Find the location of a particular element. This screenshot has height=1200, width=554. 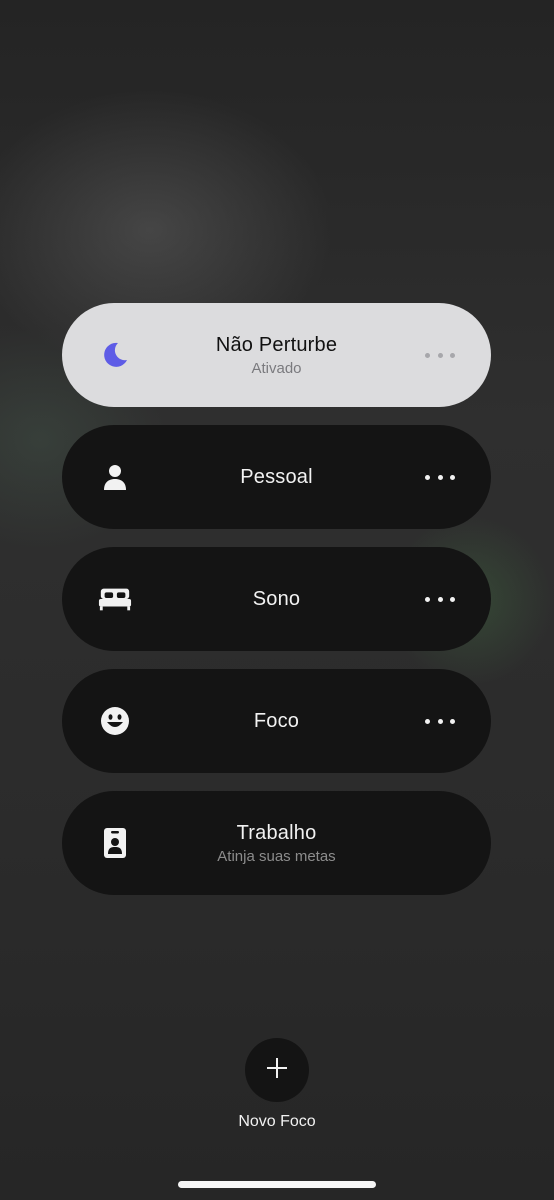

focus-item-nao-perturbe: Não Perturbe Ativado is located at coordinates (276, 355).